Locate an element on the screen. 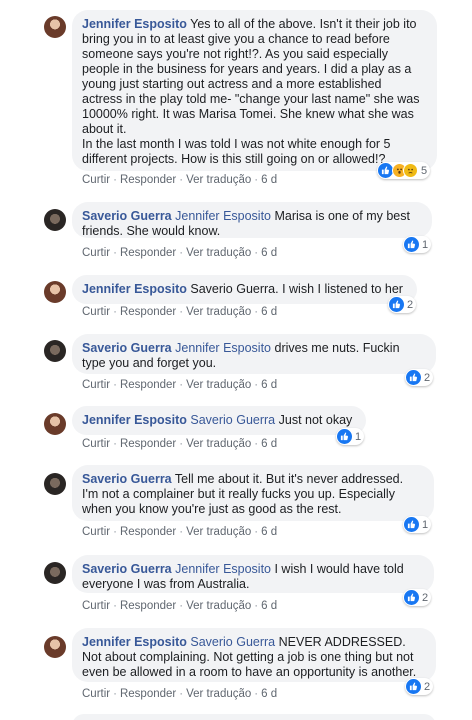  sad-icon is located at coordinates (410, 170).